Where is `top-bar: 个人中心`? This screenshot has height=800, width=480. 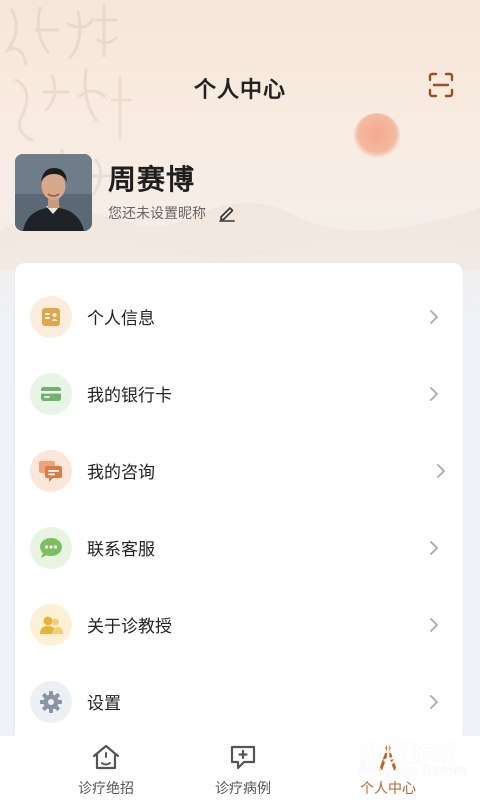 top-bar: 个人中心 is located at coordinates (240, 86).